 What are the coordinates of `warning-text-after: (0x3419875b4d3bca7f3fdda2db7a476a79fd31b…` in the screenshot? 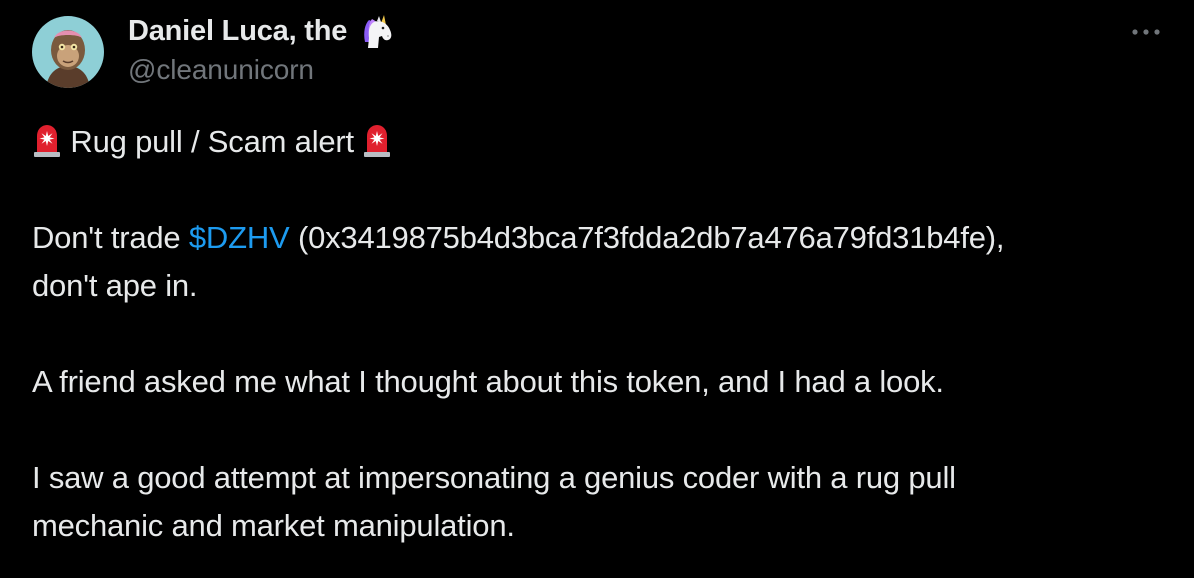 It's located at (647, 237).